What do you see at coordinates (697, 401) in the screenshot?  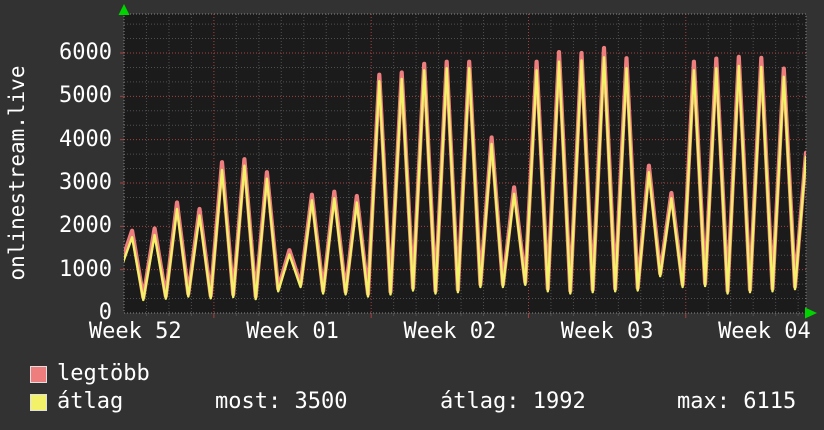 I see `stat-label: max` at bounding box center [697, 401].